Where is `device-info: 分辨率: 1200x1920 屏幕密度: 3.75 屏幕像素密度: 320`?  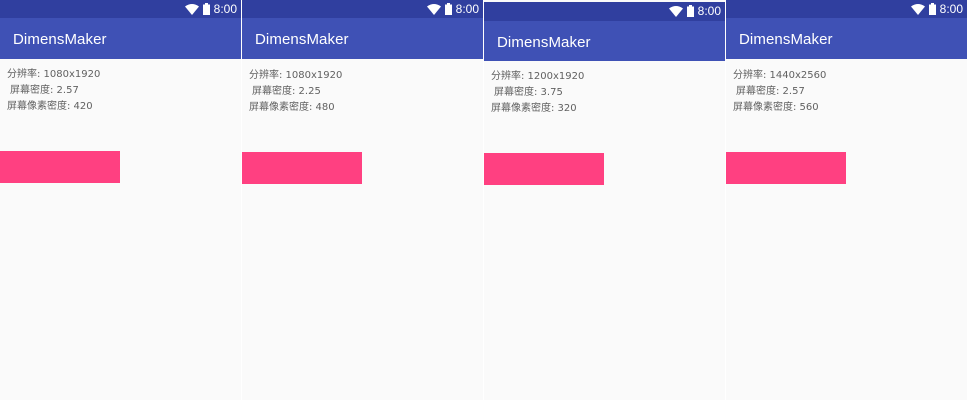 device-info: 分辨率: 1200x1920 屏幕密度: 3.75 屏幕像素密度: 320 is located at coordinates (537, 93).